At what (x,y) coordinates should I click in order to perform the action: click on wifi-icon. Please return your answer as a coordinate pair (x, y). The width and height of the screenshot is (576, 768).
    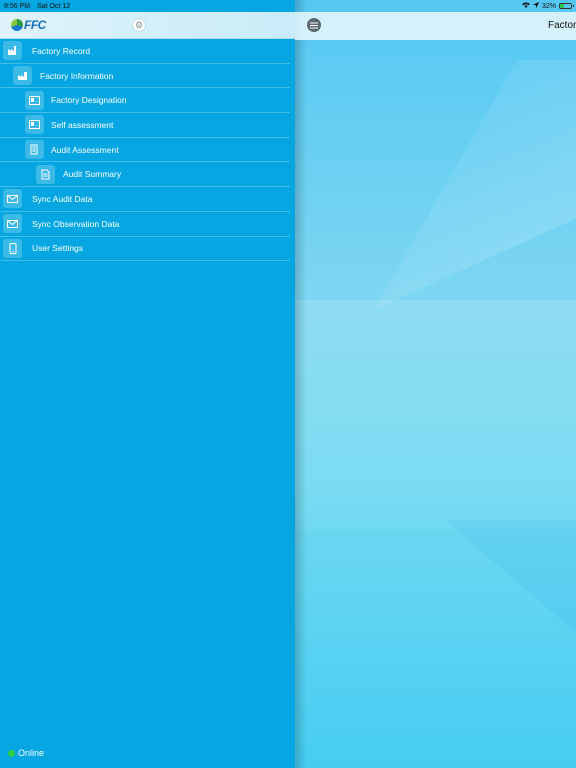
    Looking at the image, I should click on (525, 6).